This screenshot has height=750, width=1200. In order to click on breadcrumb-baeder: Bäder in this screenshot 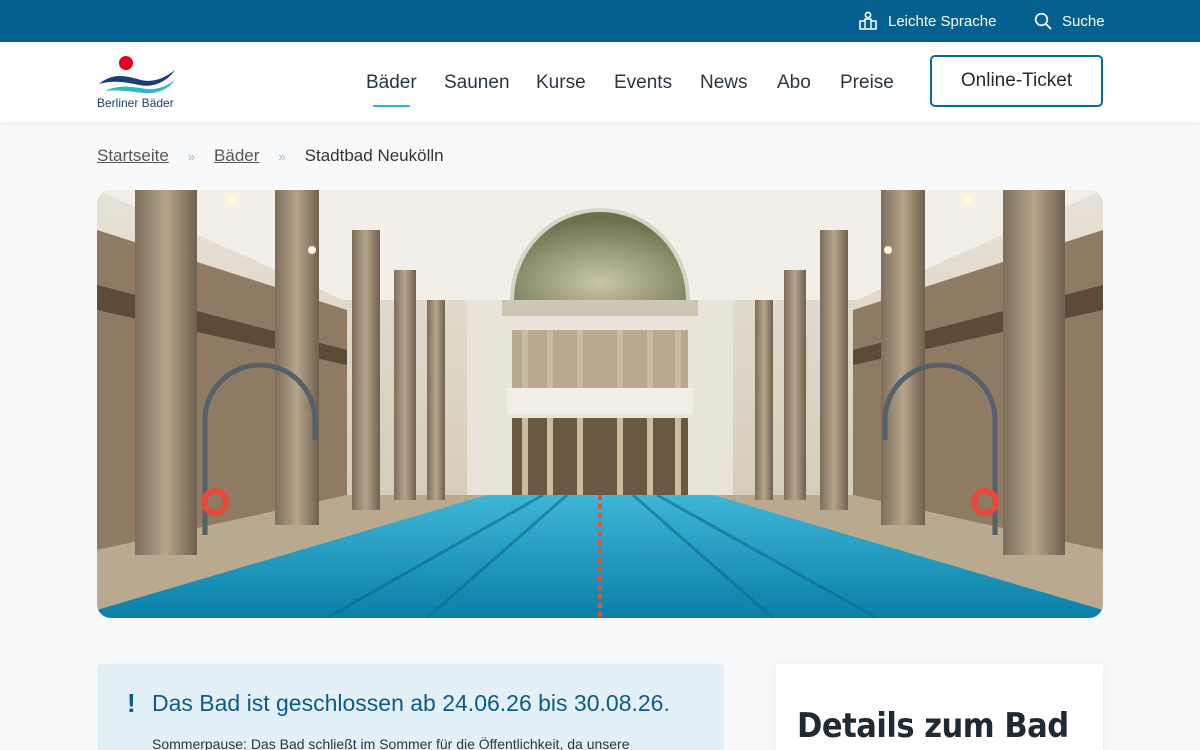, I will do `click(236, 156)`.